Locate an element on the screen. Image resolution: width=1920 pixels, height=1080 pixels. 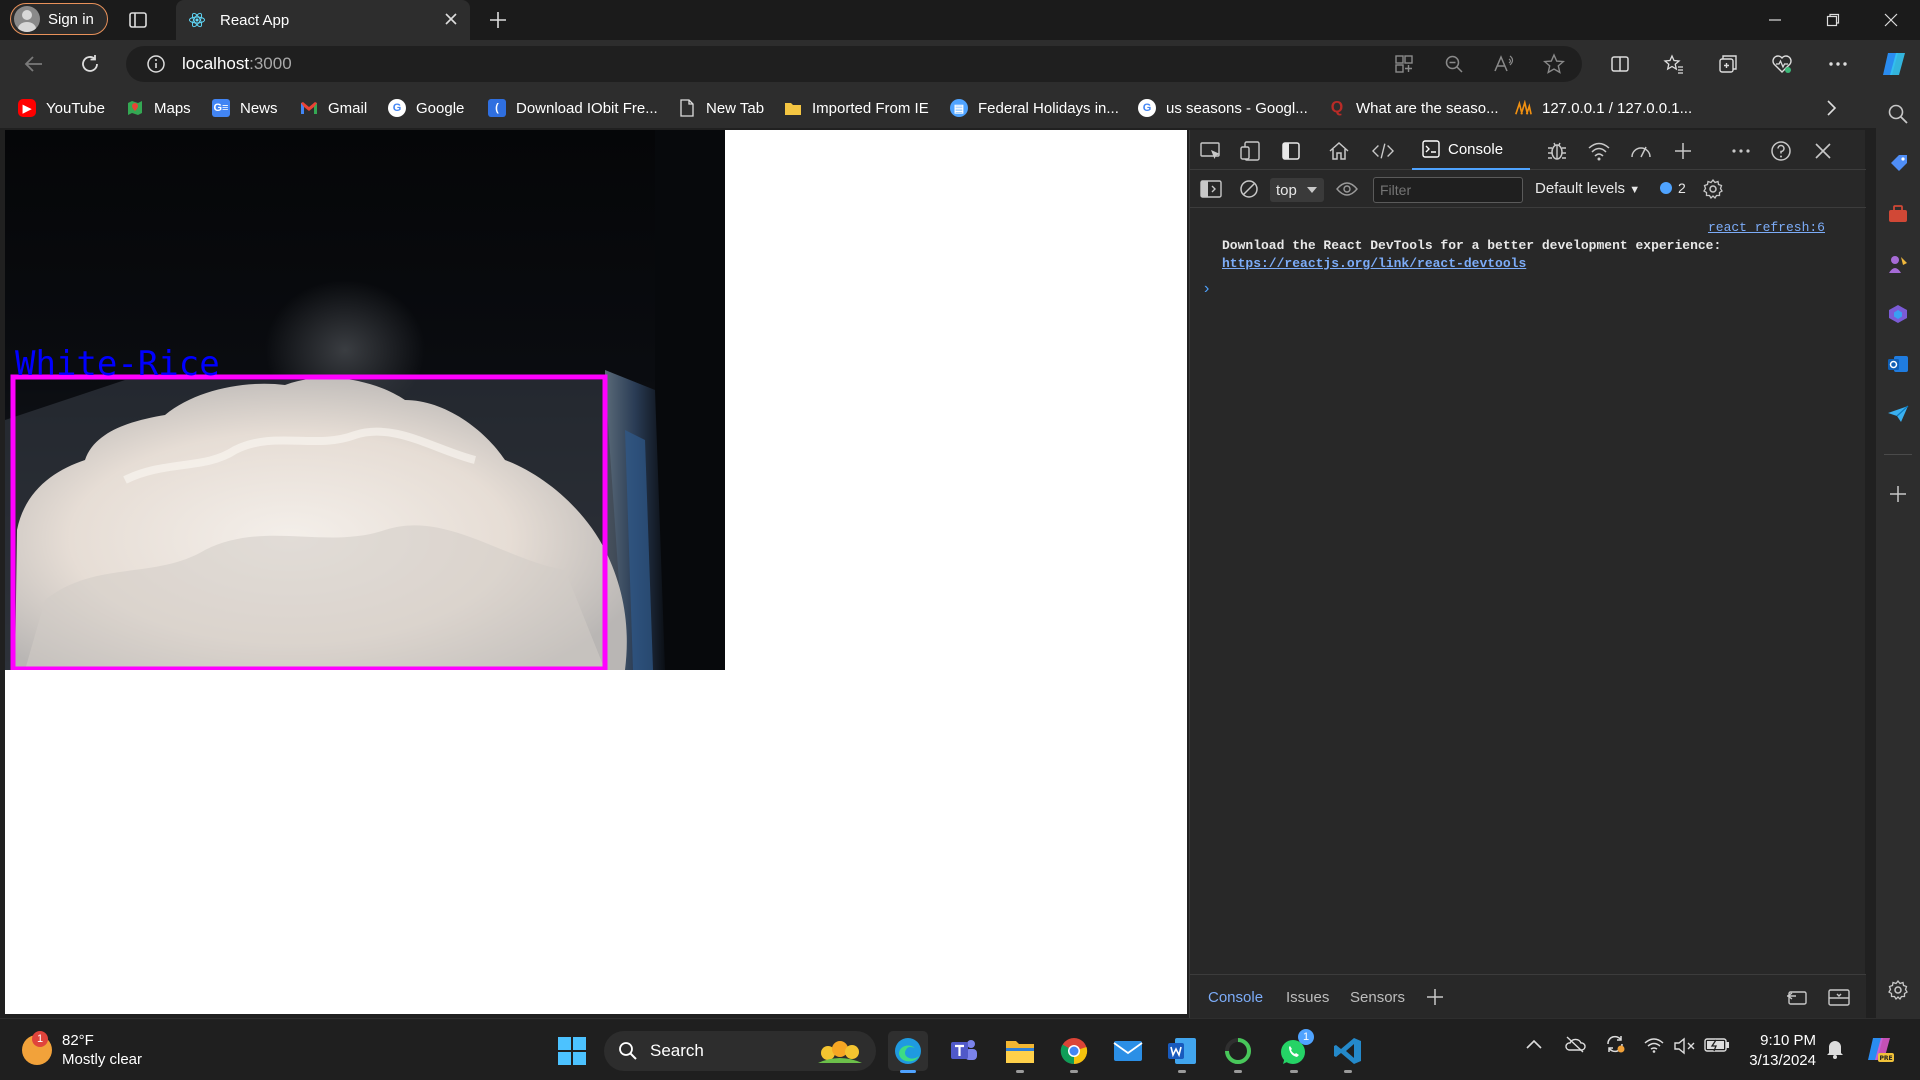
add-drawer-tab-icon is located at coordinates (1435, 997).